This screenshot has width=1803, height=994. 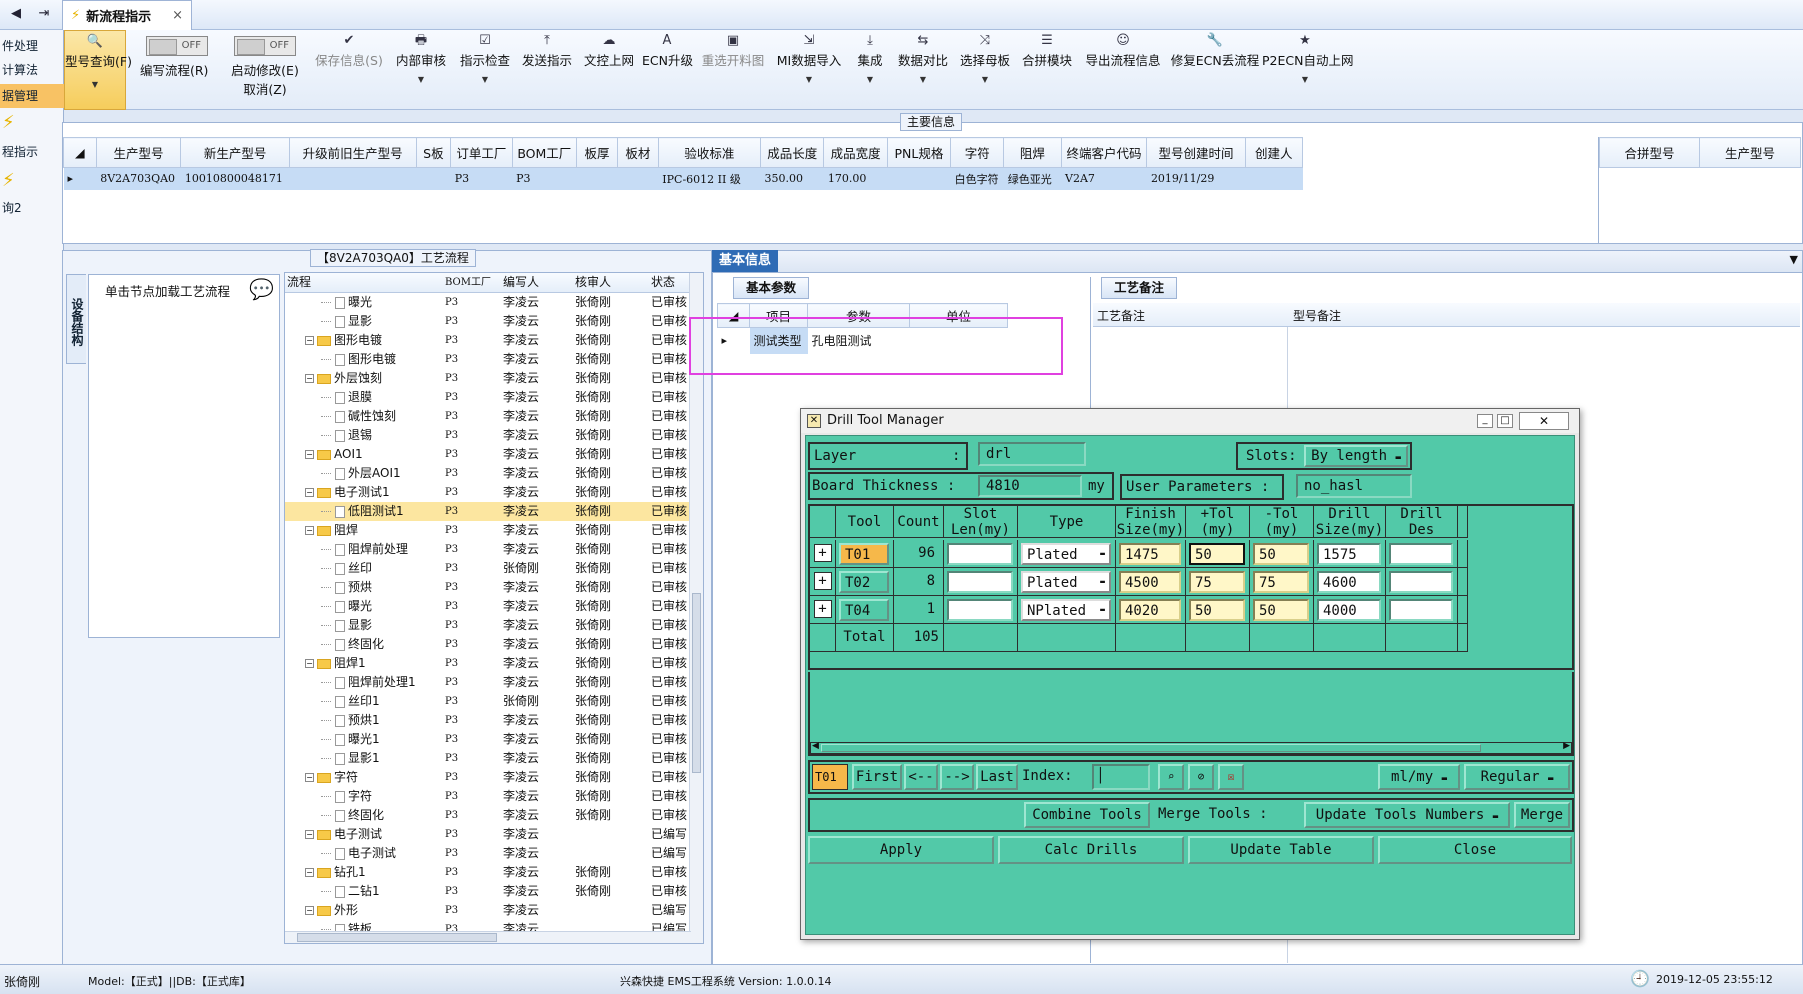 What do you see at coordinates (1407, 815) in the screenshot?
I see `update-tools-numbers-select: Update Tools Numbers ▬` at bounding box center [1407, 815].